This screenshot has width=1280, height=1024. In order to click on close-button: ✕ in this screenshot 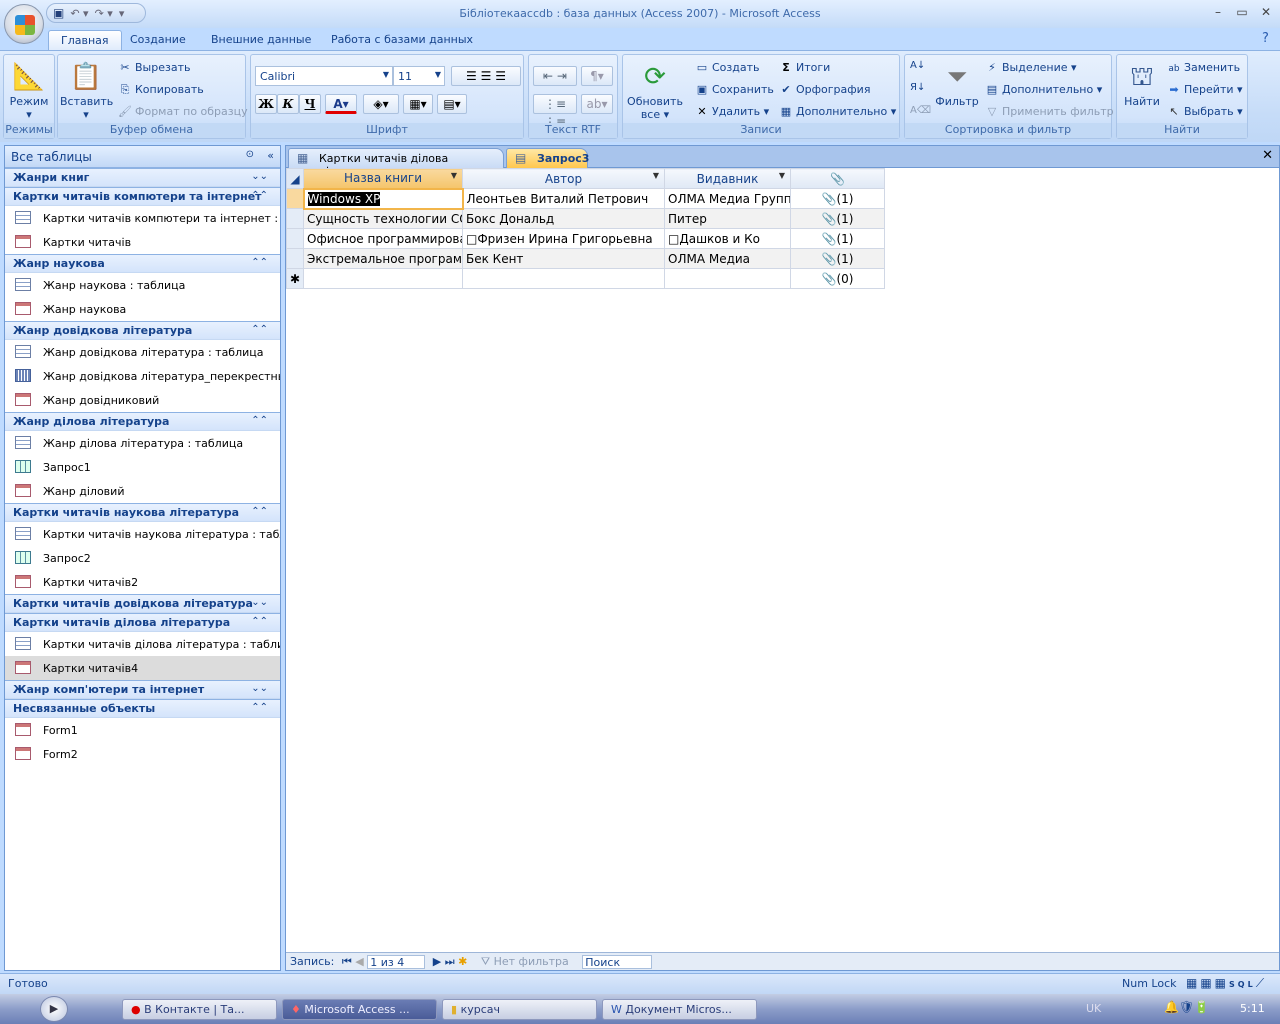, I will do `click(1266, 12)`.